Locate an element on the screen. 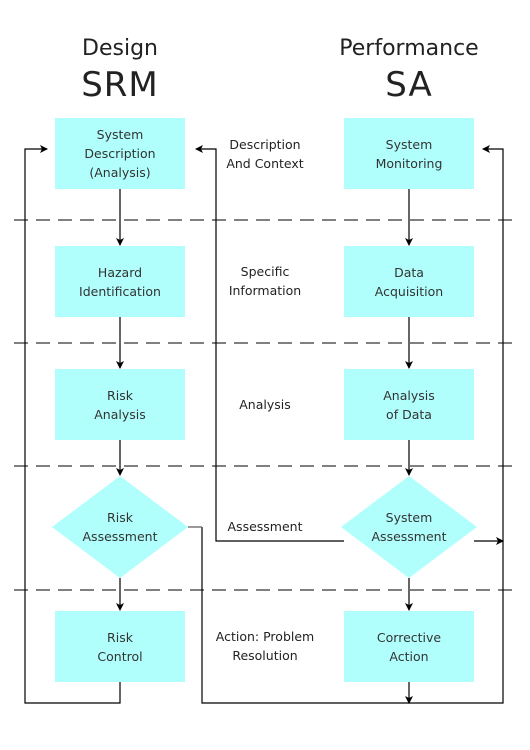 The height and width of the screenshot is (750, 530). node-risk-analysis: Risk Analysis is located at coordinates (120, 404).